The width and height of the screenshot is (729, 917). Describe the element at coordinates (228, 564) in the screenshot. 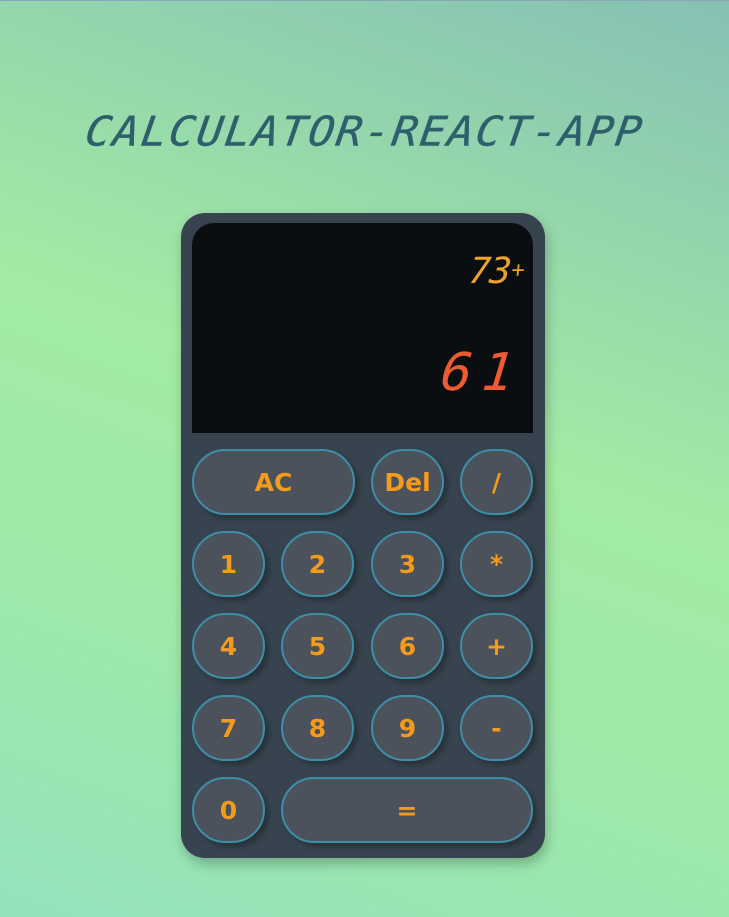

I see `digit-1-button: 1` at that location.